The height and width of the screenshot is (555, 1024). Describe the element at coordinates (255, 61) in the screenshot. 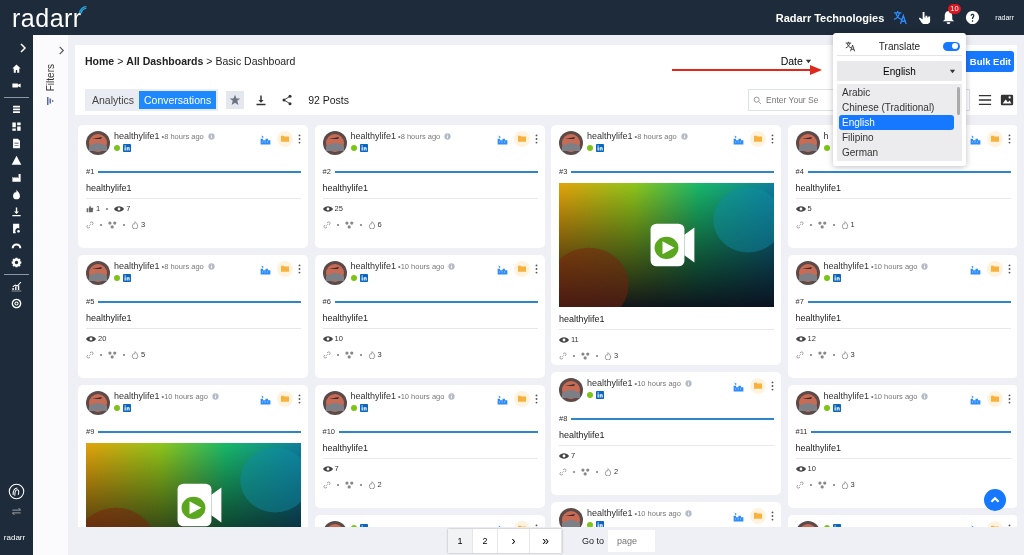

I see `breadcrumb-item: Basic Dashboard` at that location.